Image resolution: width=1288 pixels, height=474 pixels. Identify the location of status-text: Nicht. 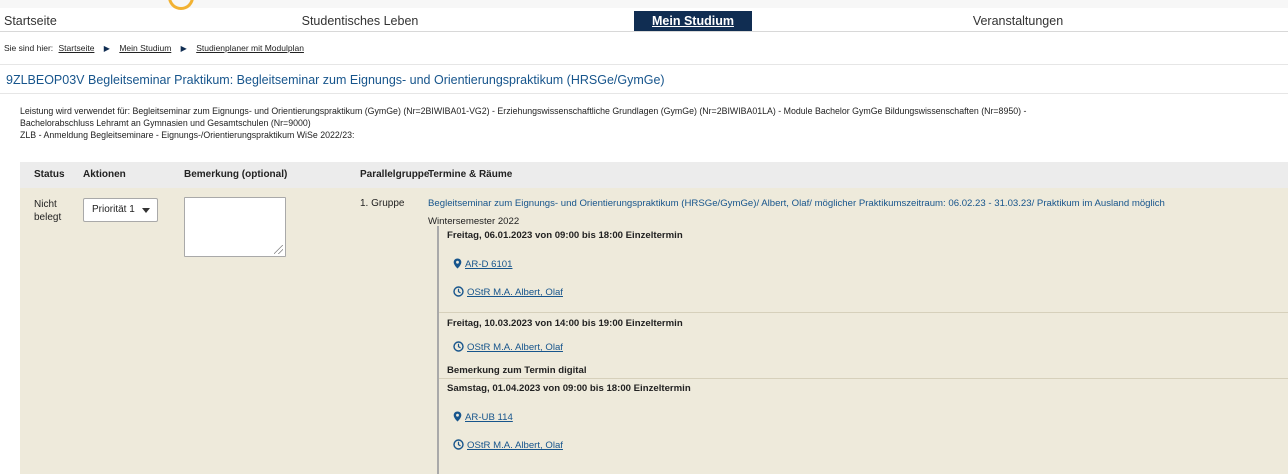
(45, 204).